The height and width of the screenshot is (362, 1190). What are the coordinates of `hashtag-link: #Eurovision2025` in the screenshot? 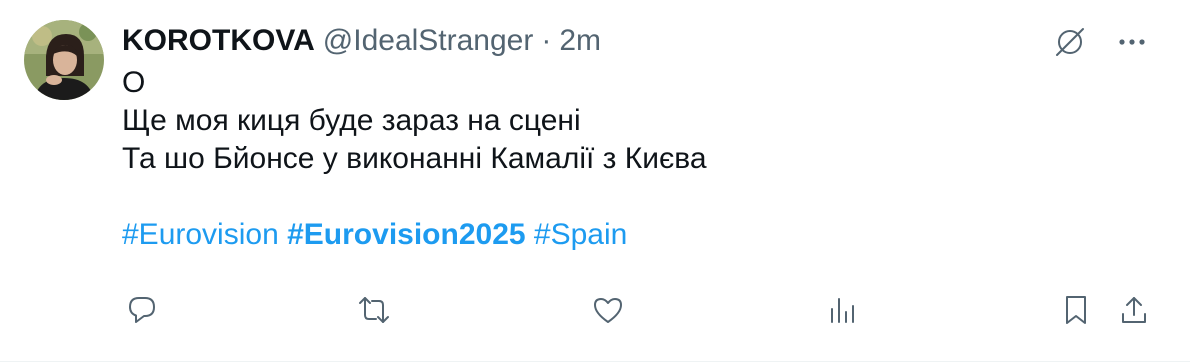 It's located at (406, 234).